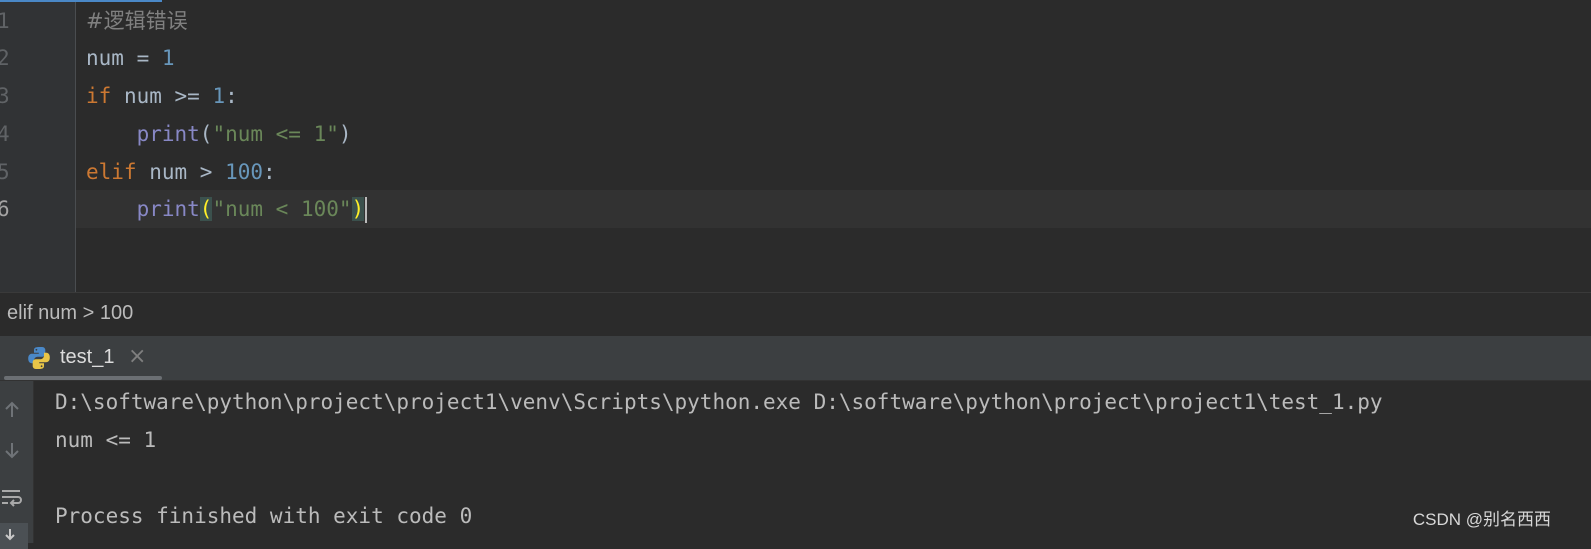 The width and height of the screenshot is (1591, 549). I want to click on line-number: 4, so click(5, 134).